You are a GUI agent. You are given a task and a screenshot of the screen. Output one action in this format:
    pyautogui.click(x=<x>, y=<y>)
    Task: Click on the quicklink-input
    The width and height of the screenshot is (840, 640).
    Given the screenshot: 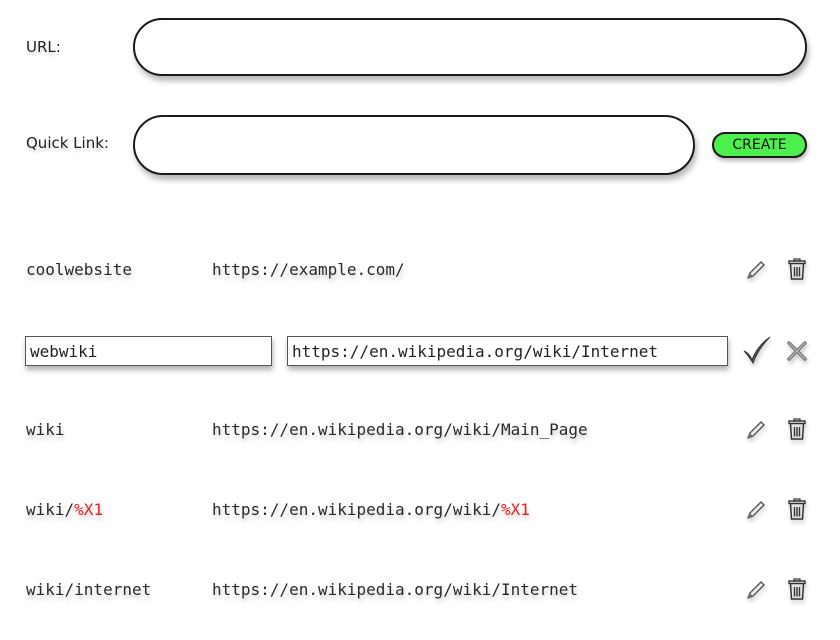 What is the action you would take?
    pyautogui.click(x=414, y=145)
    